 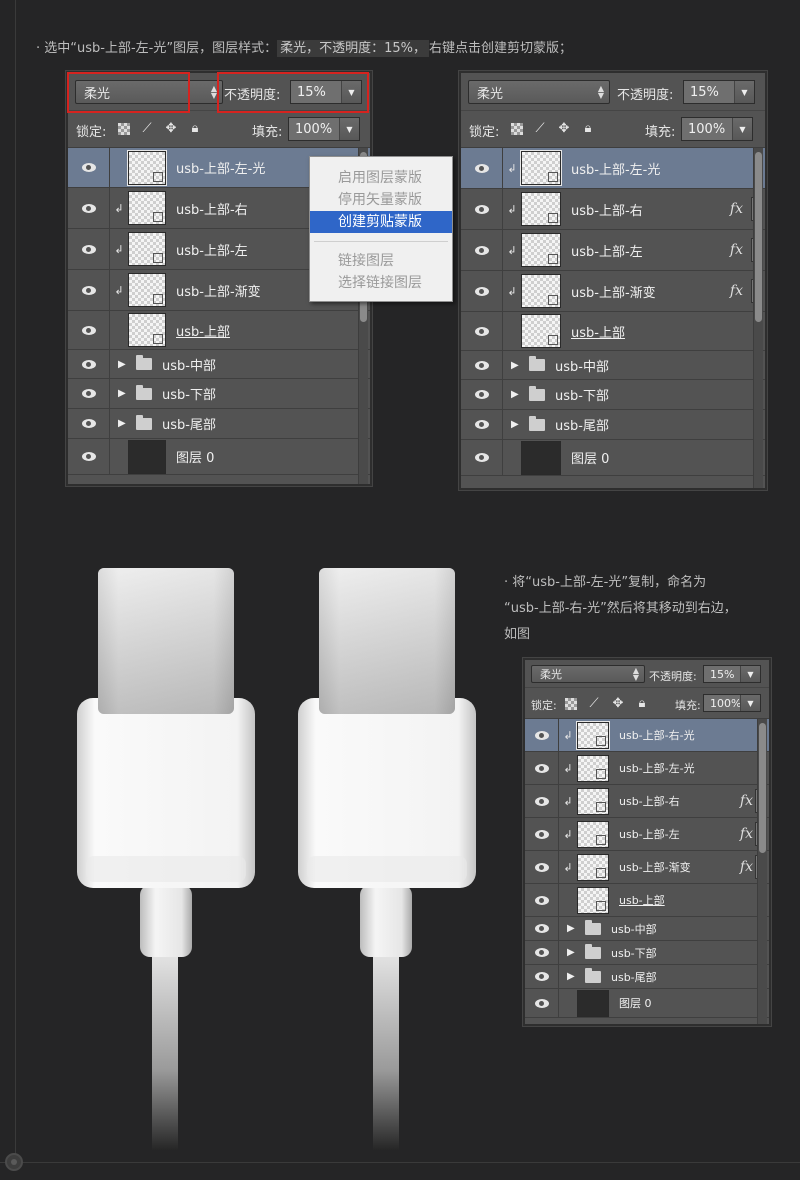 I want to click on menu-item-disable-vector-mask: 停用矢量蒙版, so click(x=381, y=200).